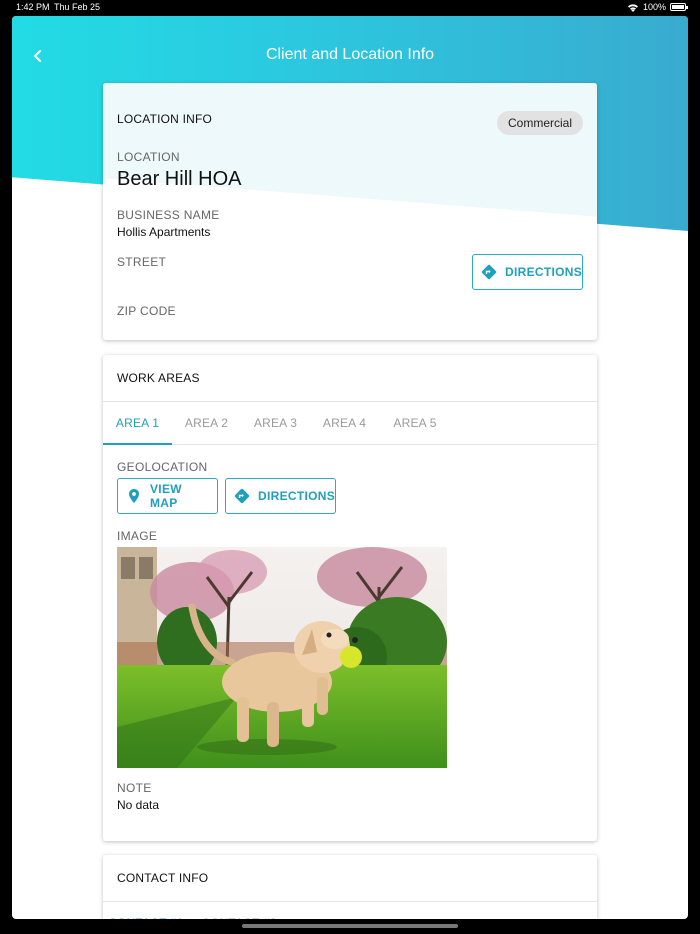  Describe the element at coordinates (654, 7) in the screenshot. I see `battery-percent: 100%` at that location.